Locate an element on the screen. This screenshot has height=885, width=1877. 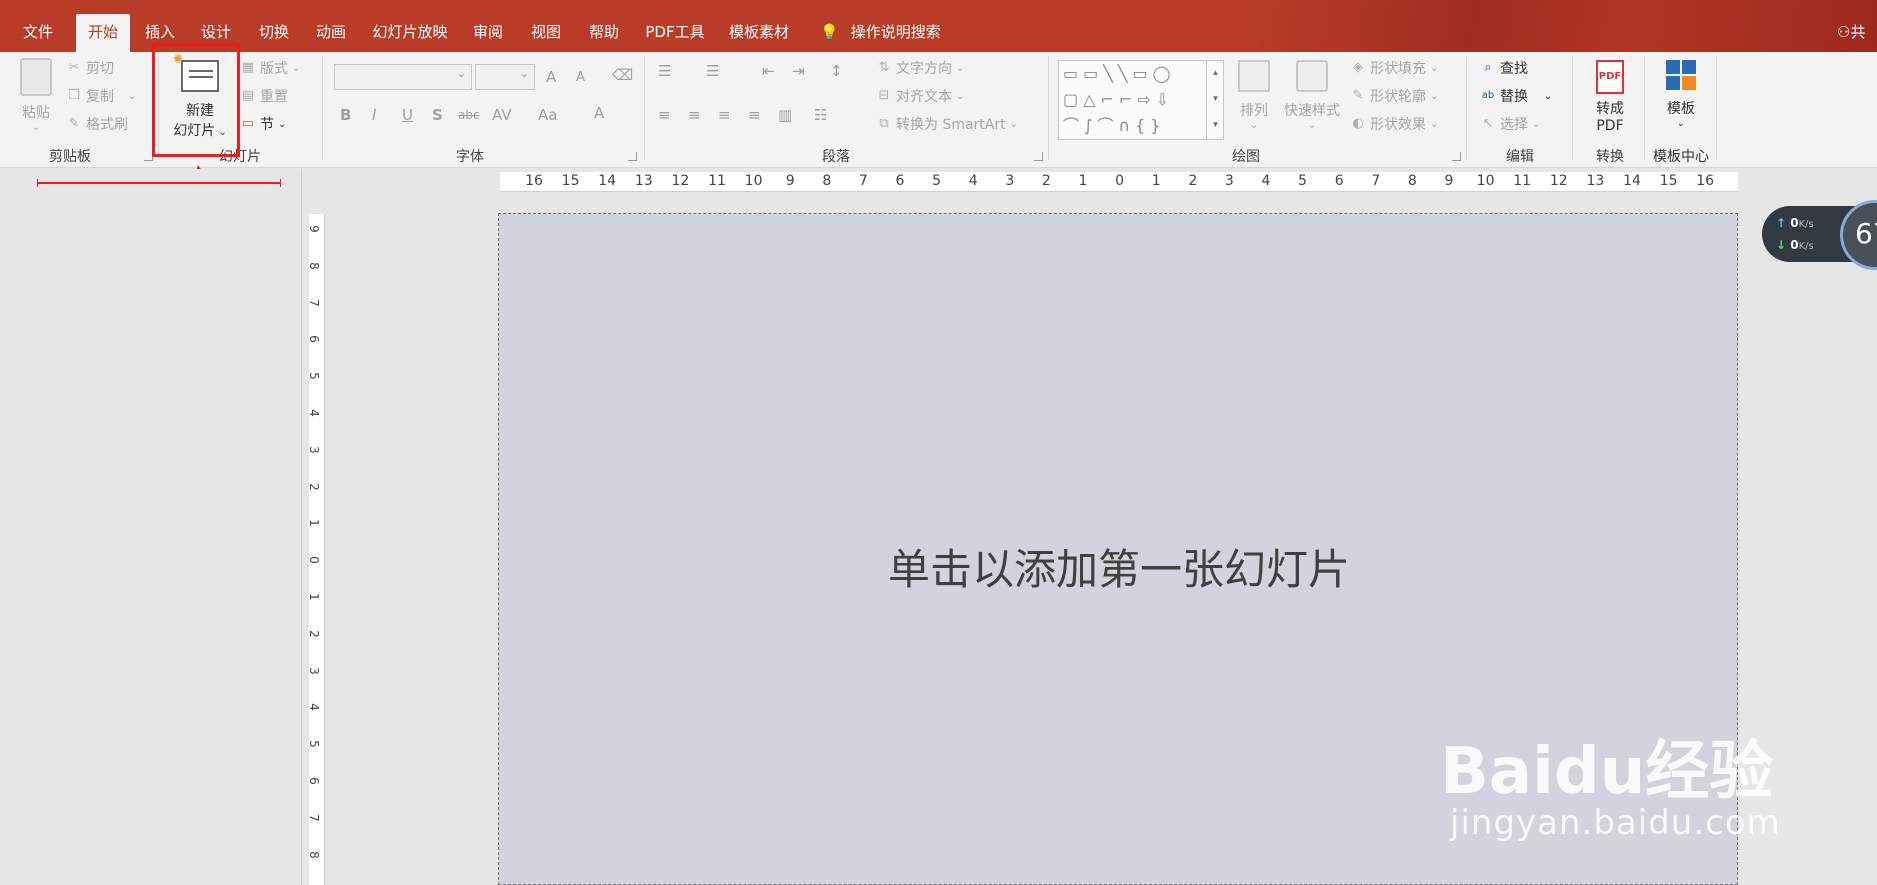
gallery-scroll: ▴ ▾ ▾ is located at coordinates (1215, 100).